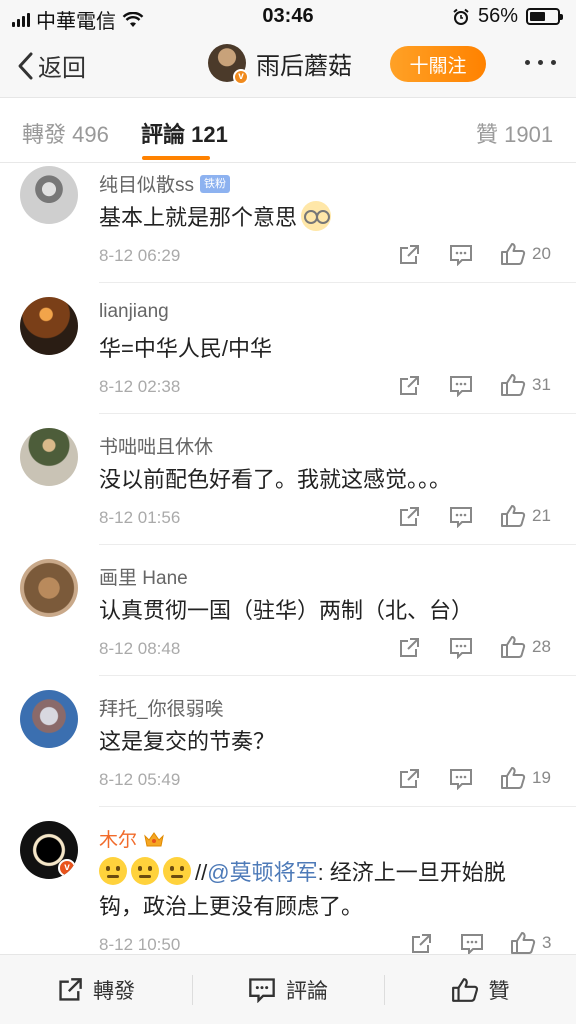 Image resolution: width=576 pixels, height=1024 pixels. Describe the element at coordinates (461, 16) in the screenshot. I see `alarm-icon` at that location.